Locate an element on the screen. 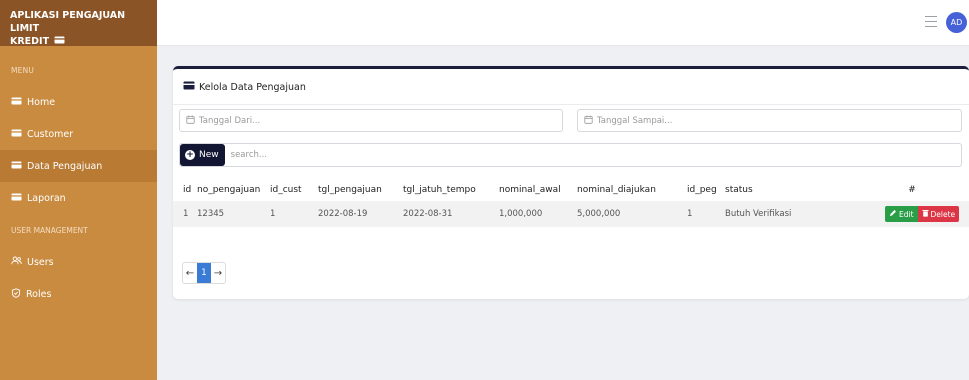 Image resolution: width=969 pixels, height=380 pixels. card-title: Kelola Data Pengajuan is located at coordinates (244, 87).